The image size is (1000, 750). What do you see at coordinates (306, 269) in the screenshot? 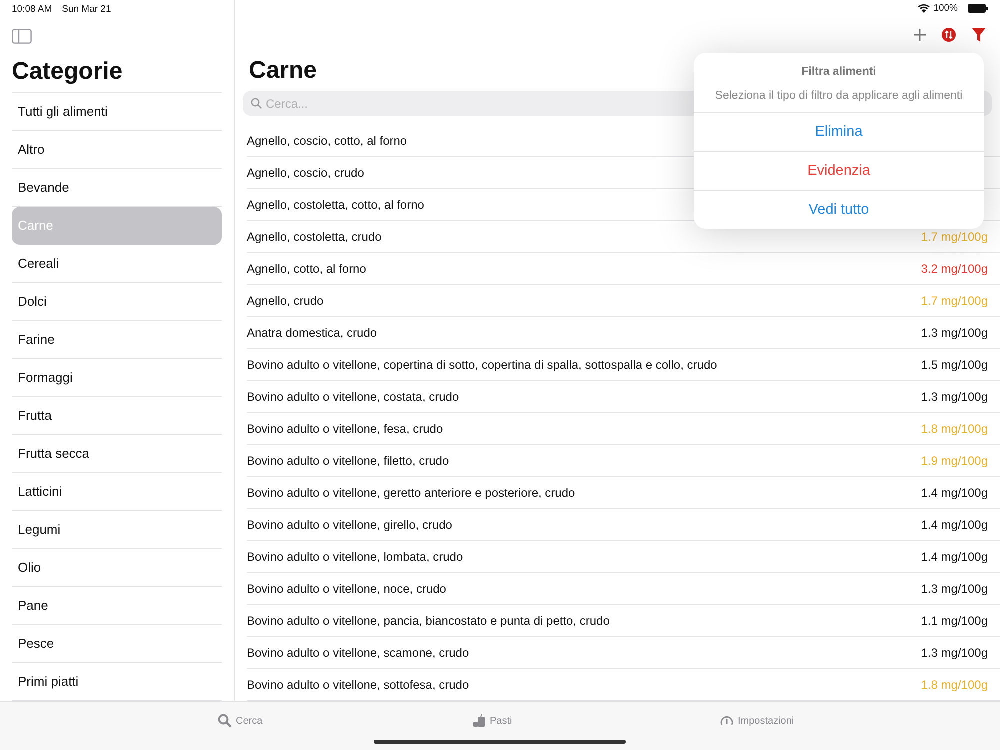
I see `food-name: Agnello, cotto, al forno` at bounding box center [306, 269].